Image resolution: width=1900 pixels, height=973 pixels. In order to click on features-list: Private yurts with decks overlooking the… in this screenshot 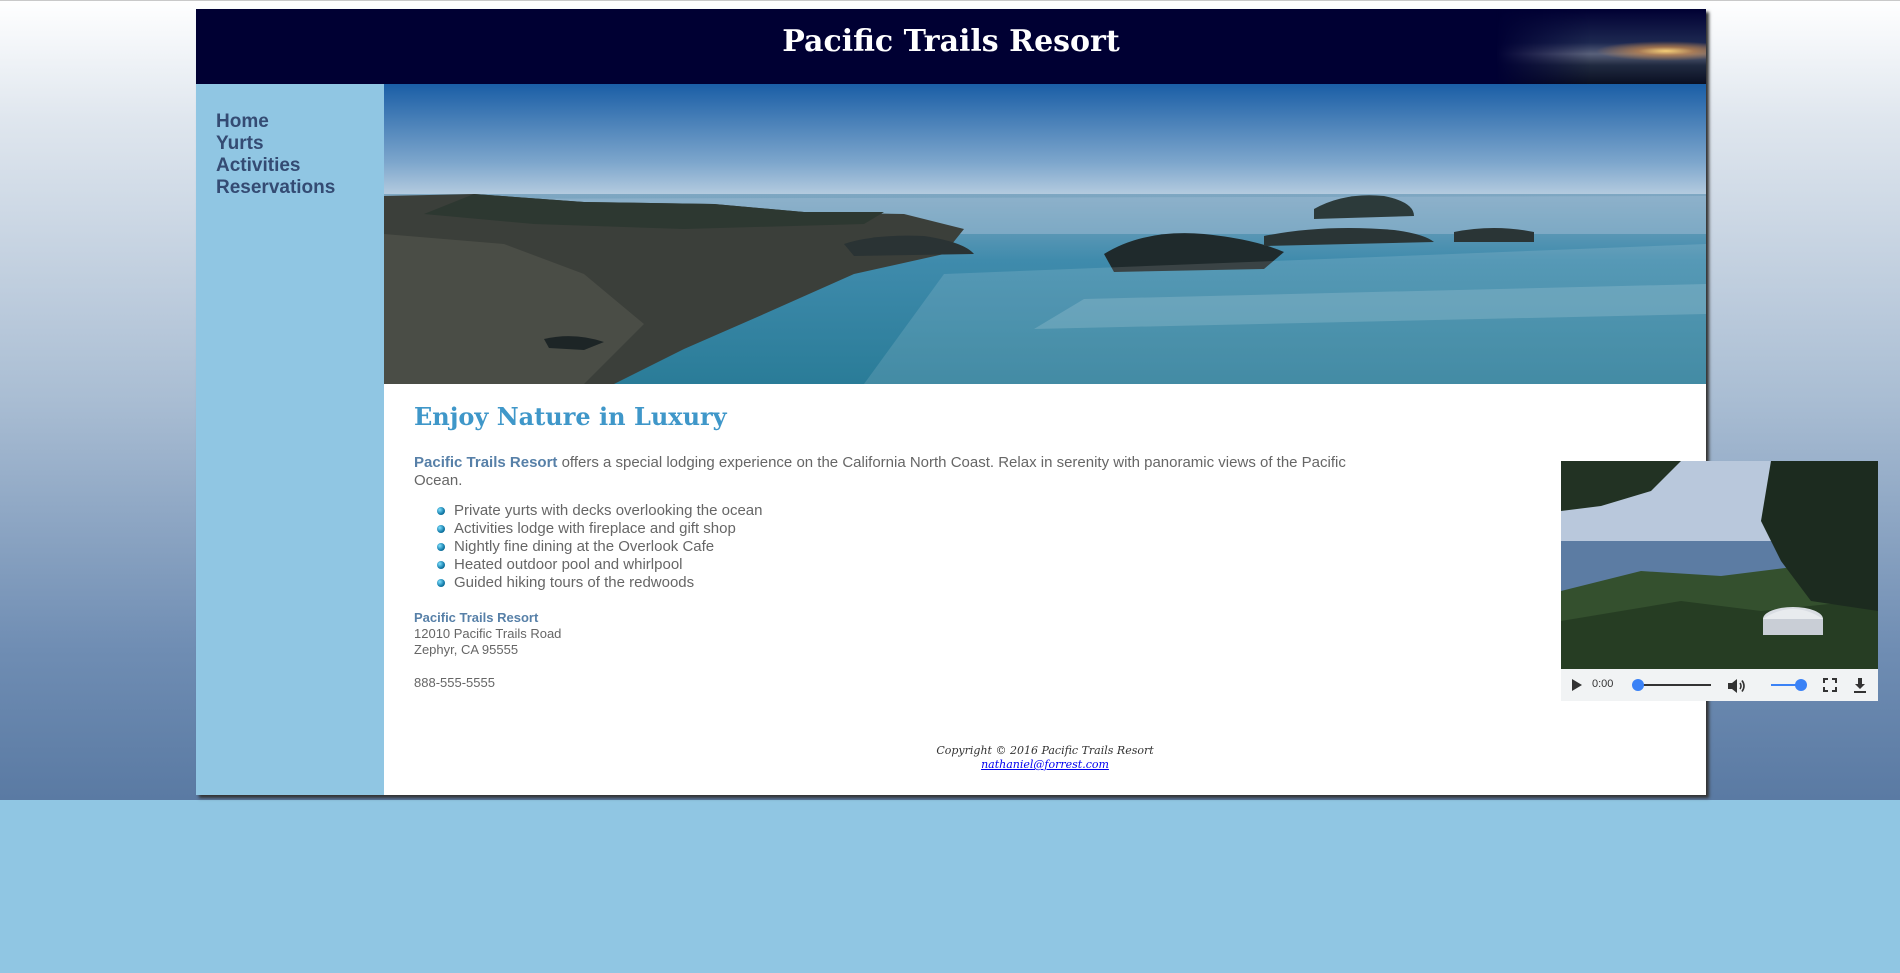, I will do `click(588, 547)`.